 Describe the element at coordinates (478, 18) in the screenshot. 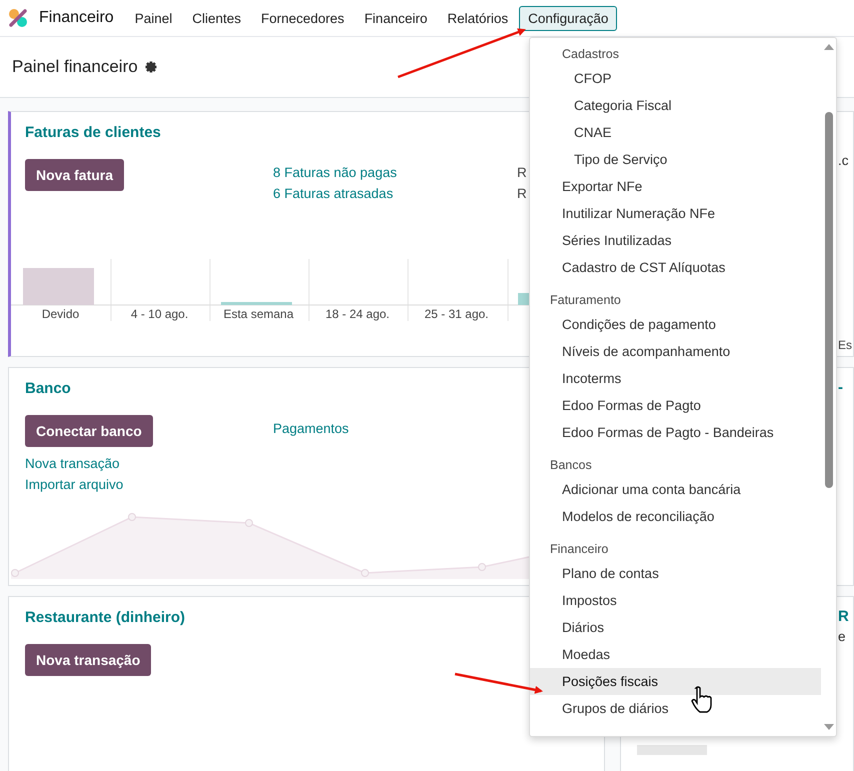

I see `menu-tab: Relatórios` at that location.